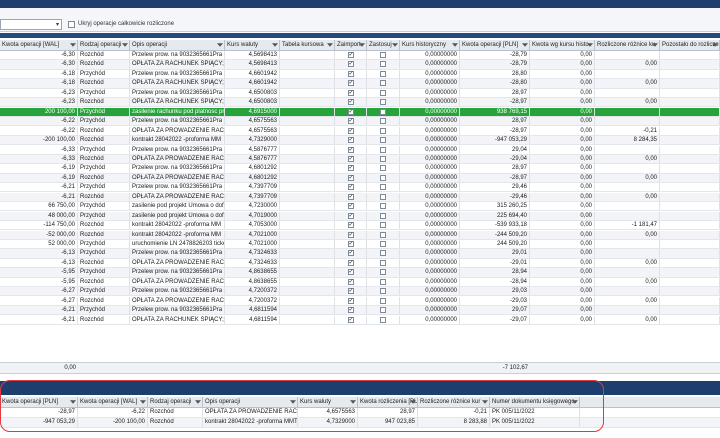 The width and height of the screenshot is (720, 438). Describe the element at coordinates (627, 45) in the screenshot. I see `column-header-roznice: Rozliczone różnice ku` at that location.